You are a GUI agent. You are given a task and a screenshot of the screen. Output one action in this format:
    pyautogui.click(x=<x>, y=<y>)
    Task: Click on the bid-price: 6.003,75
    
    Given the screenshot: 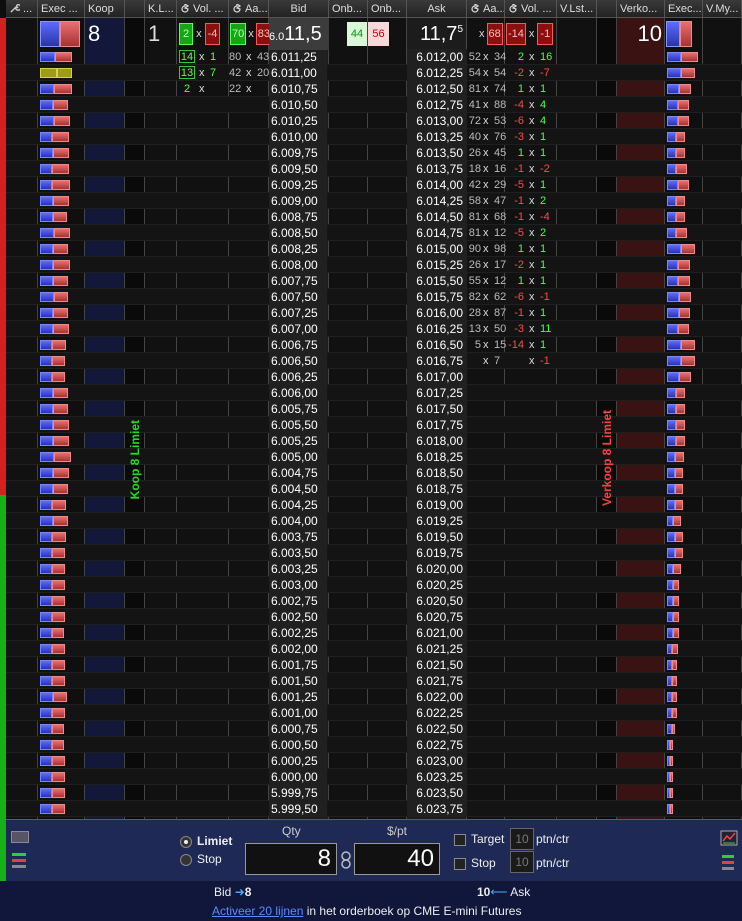 What is the action you would take?
    pyautogui.click(x=298, y=537)
    